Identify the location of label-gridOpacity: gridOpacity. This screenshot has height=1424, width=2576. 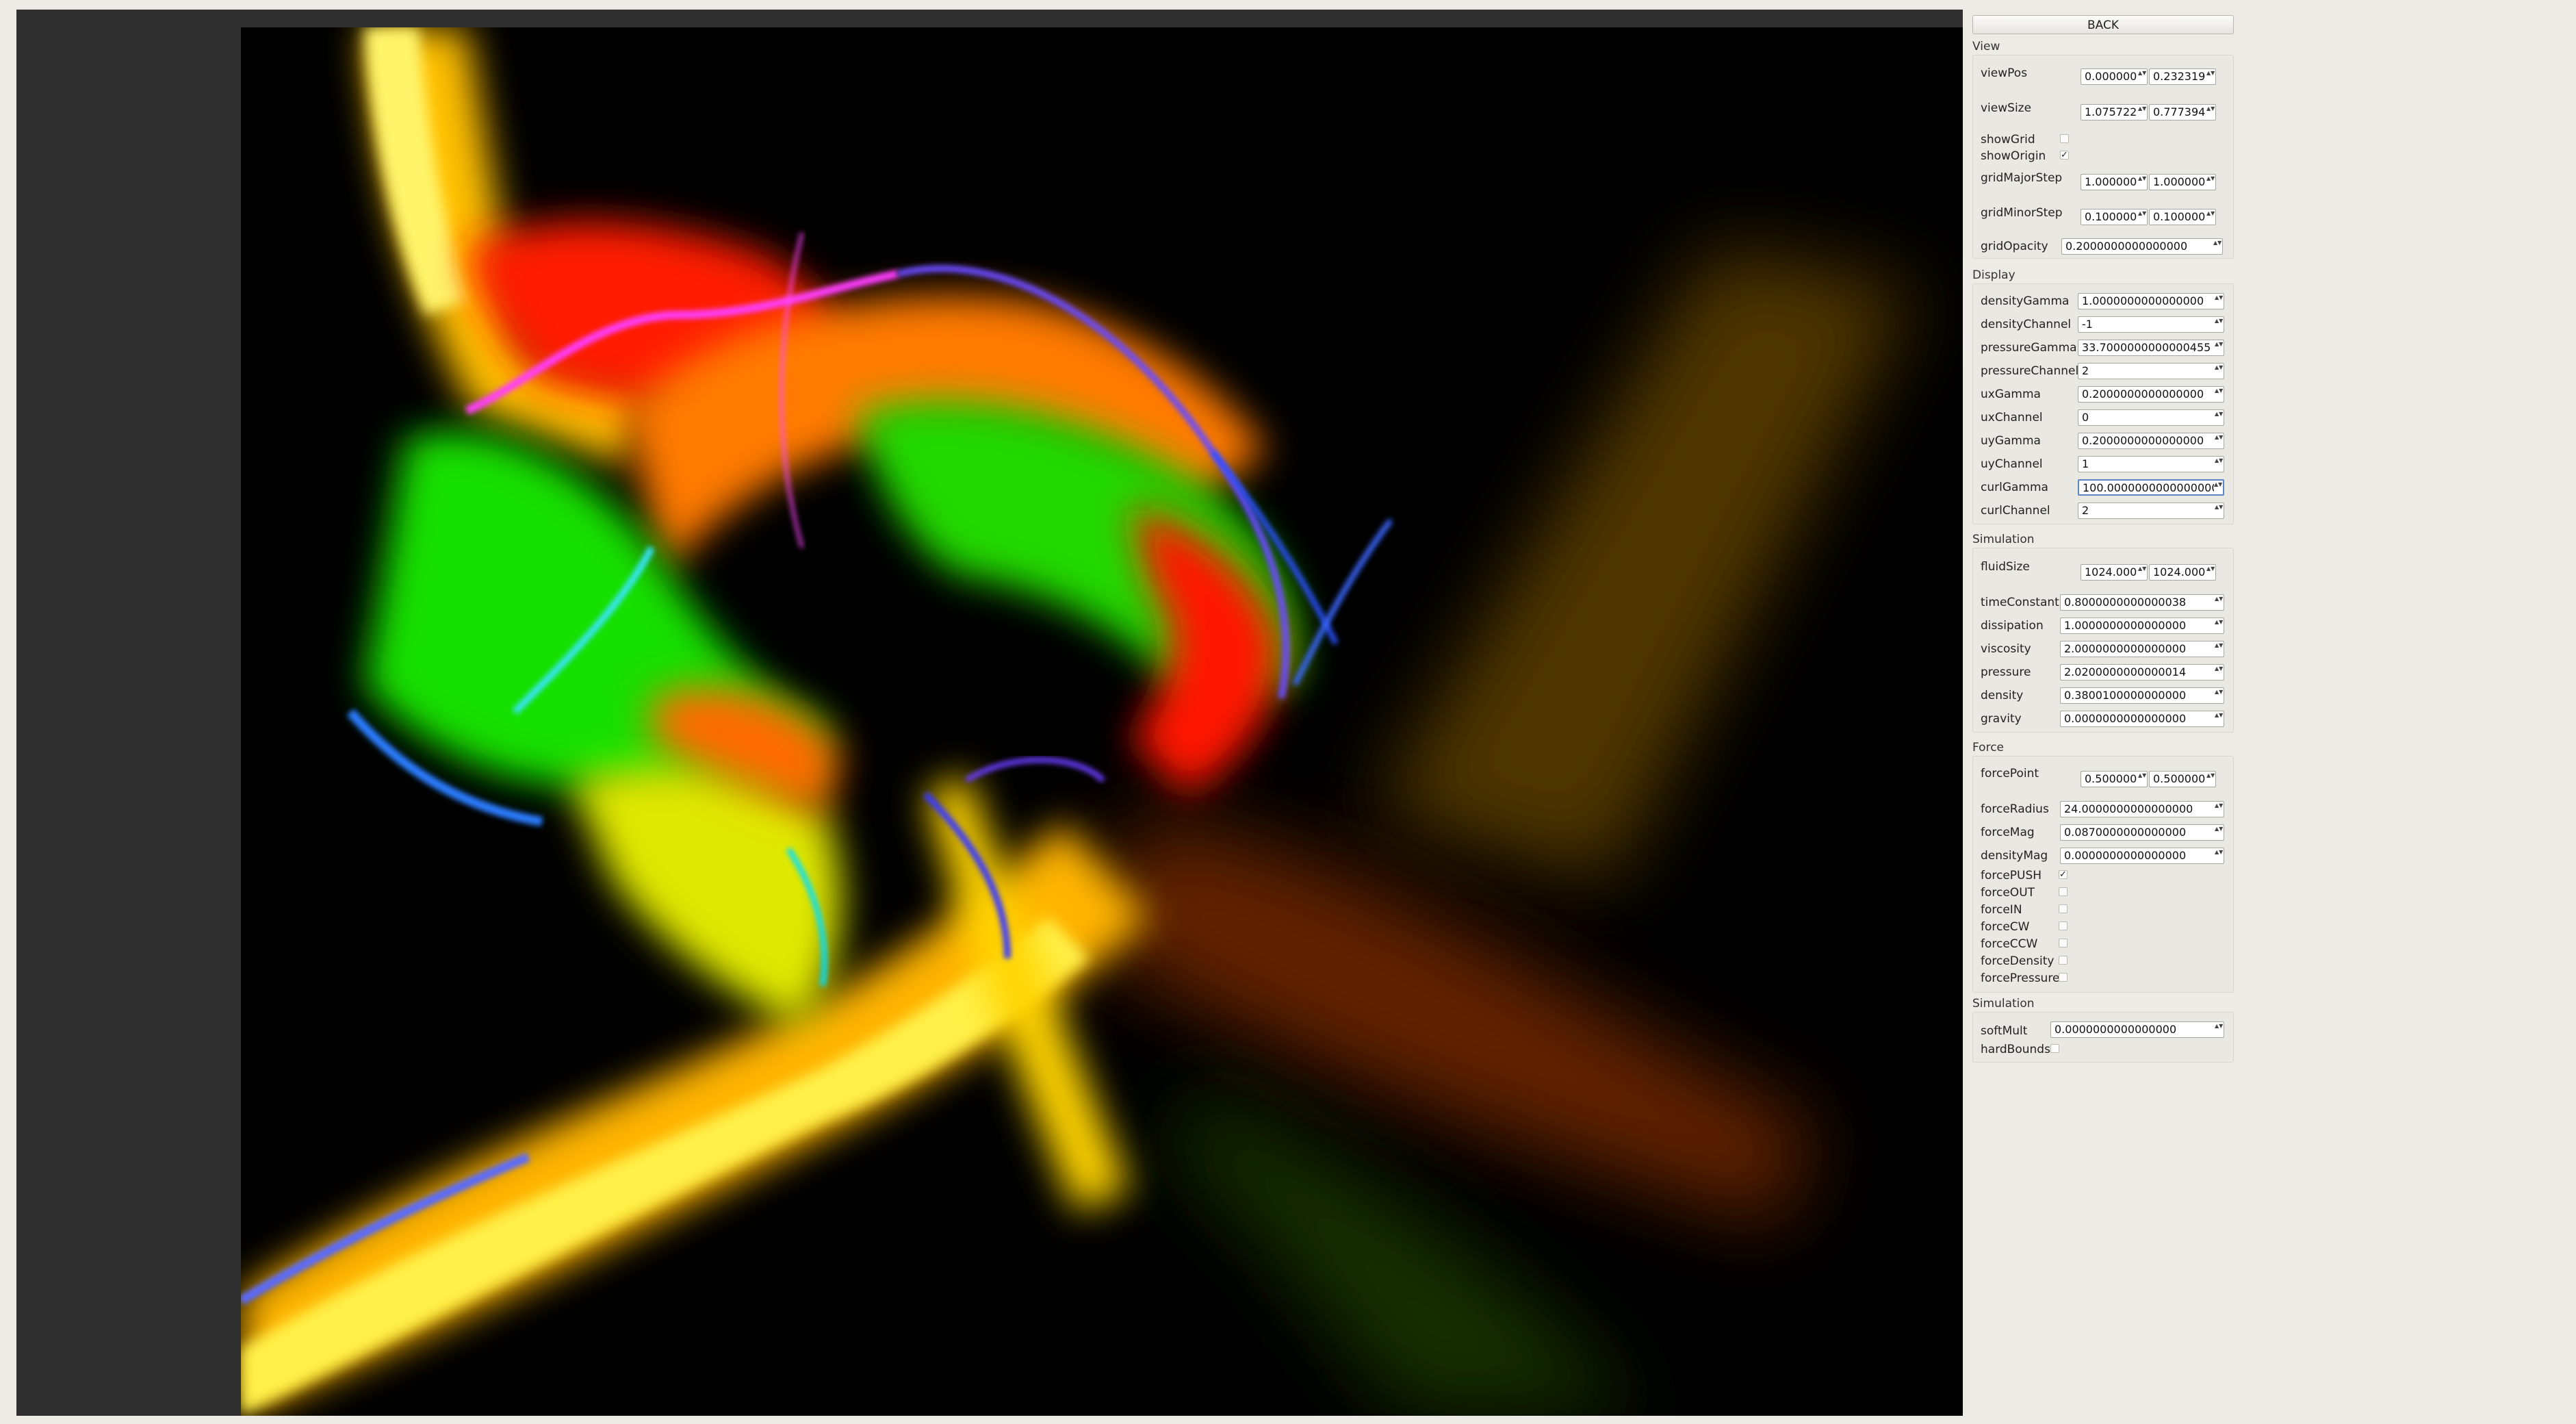
(2014, 246).